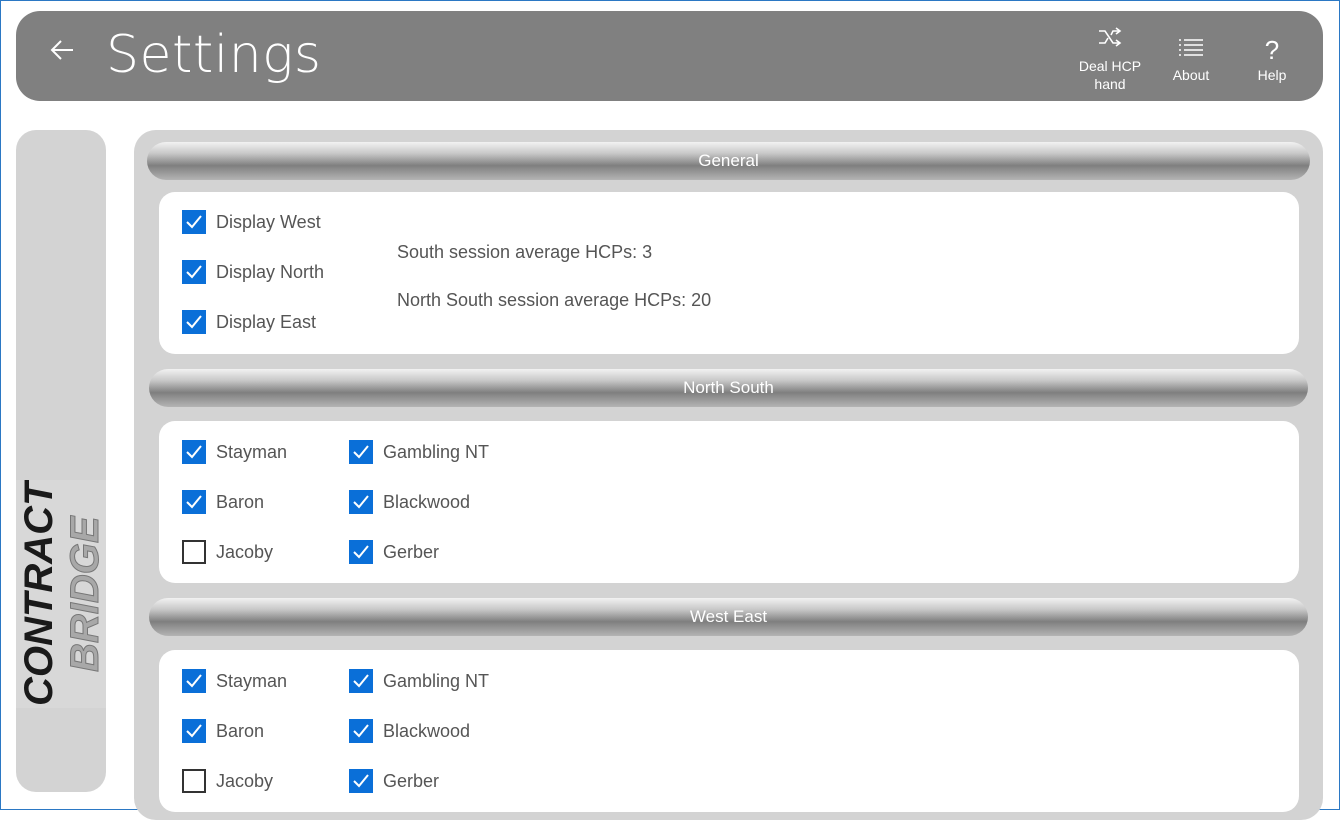 Image resolution: width=1340 pixels, height=820 pixels. I want to click on ns-stayman-checkbox: Stayman, so click(234, 452).